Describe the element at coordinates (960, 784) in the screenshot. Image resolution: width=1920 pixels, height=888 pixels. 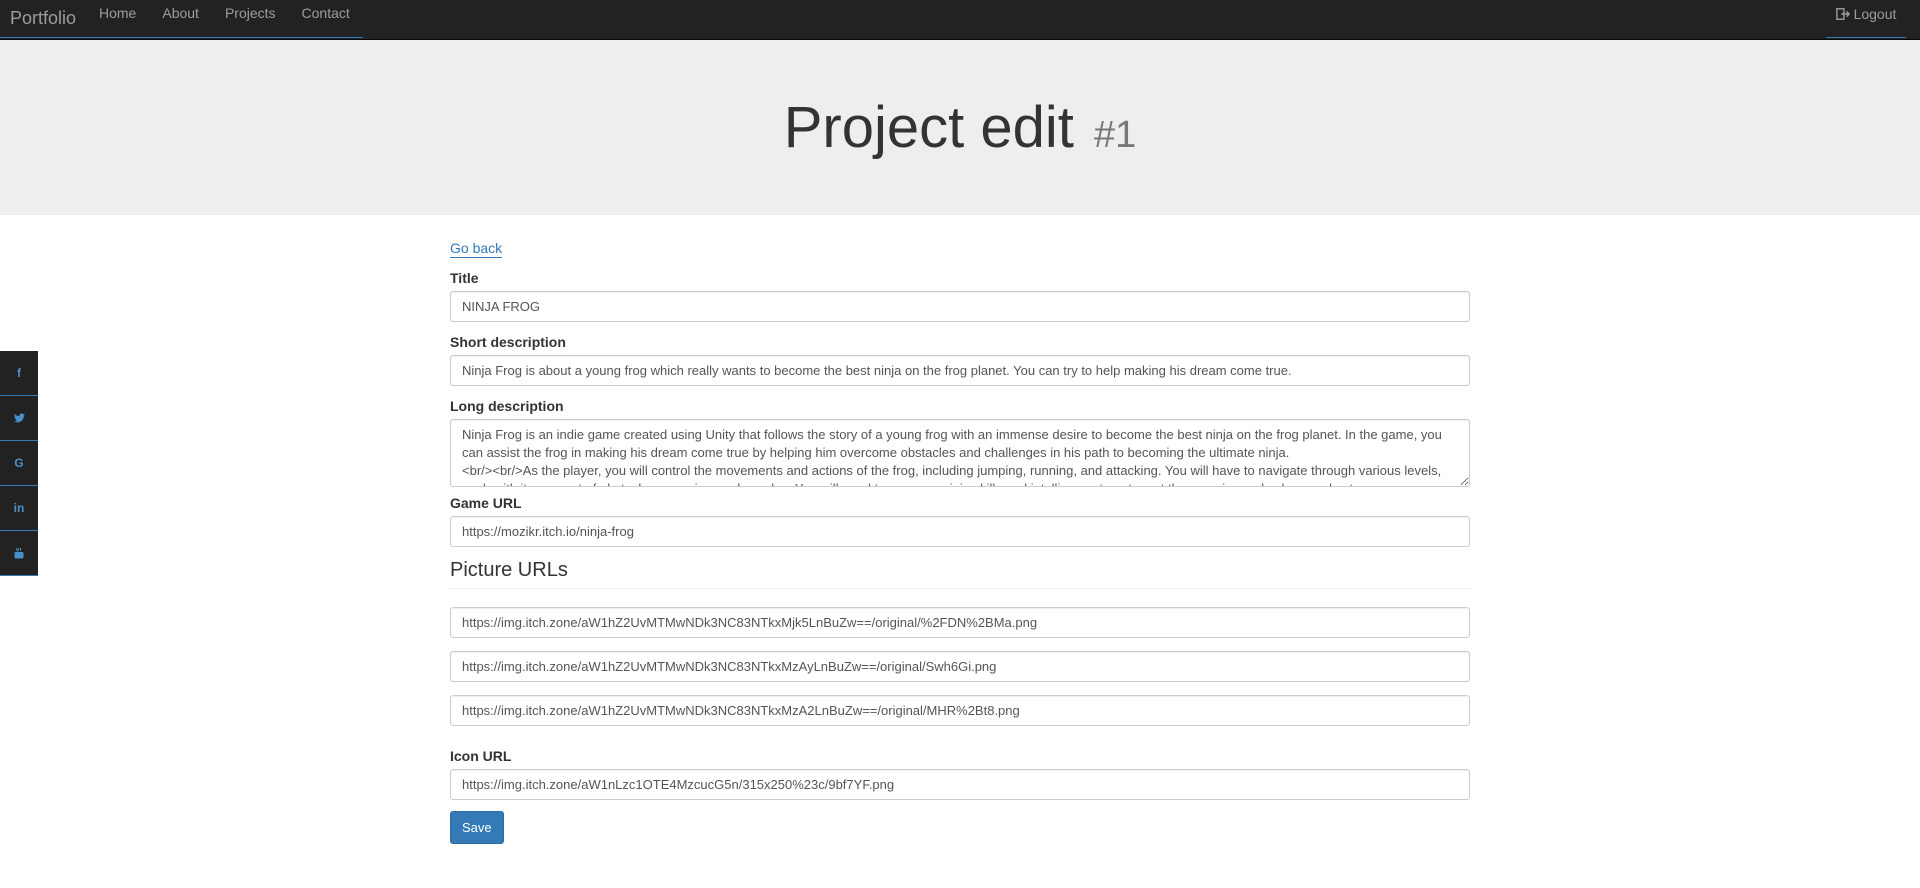
I see `icon-url-input` at that location.